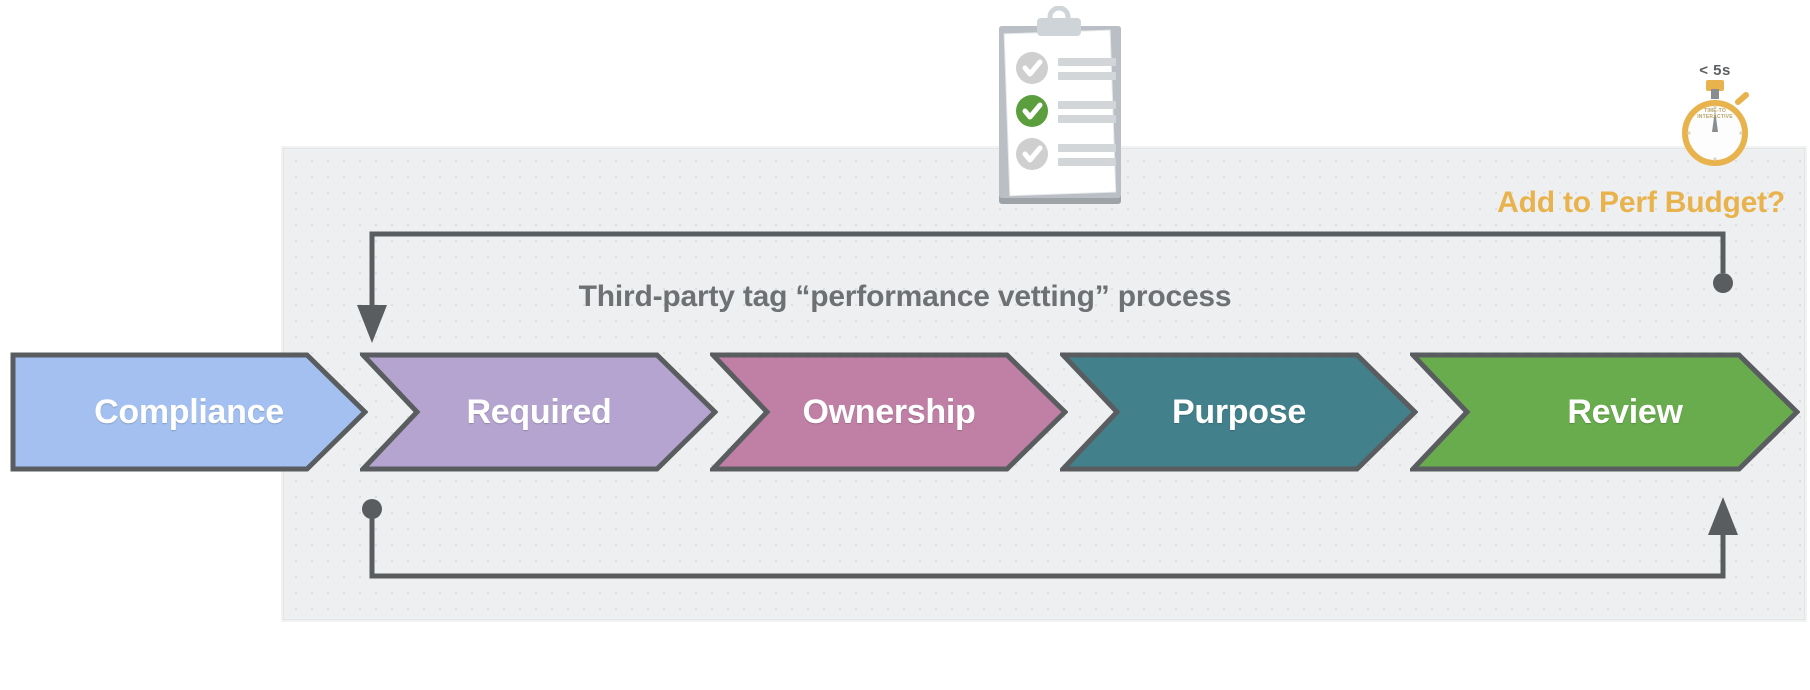 The height and width of the screenshot is (690, 1810). Describe the element at coordinates (1641, 202) in the screenshot. I see `perf-budget-label: Add to Perf Budget?` at that location.